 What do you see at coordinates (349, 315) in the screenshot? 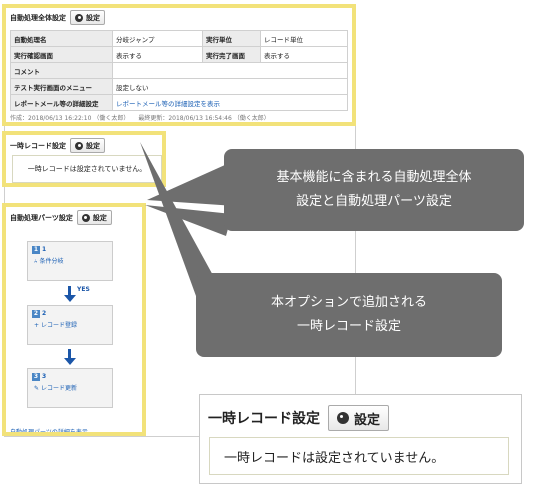
I see `callout-bottom: 本オプションで追加される 一時レコード設定` at bounding box center [349, 315].